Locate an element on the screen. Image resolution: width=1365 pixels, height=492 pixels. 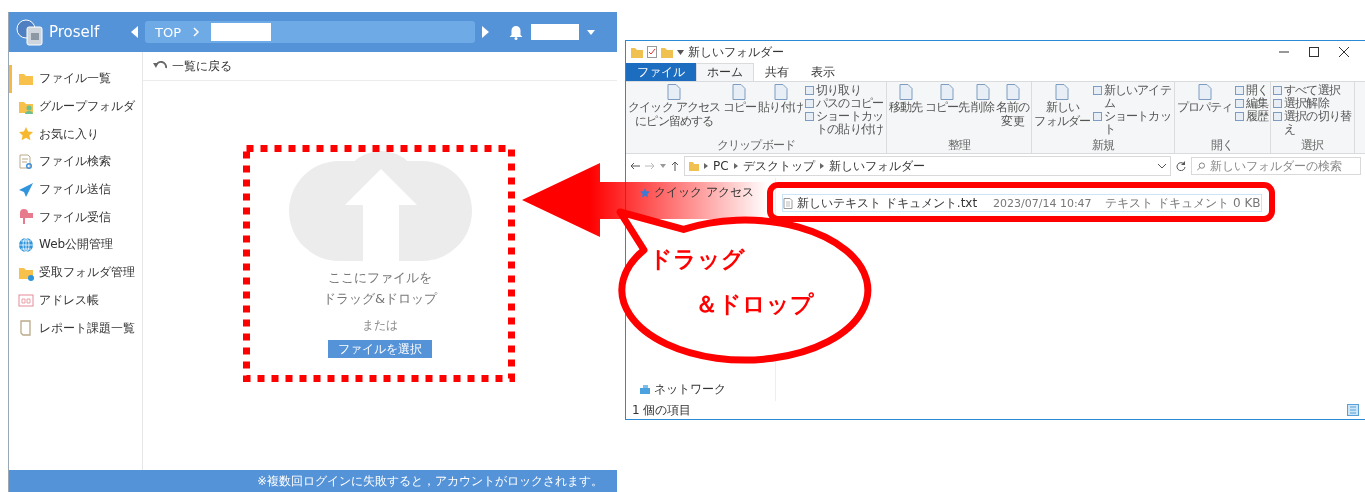
ribbon-button: 貼り付け is located at coordinates (781, 99).